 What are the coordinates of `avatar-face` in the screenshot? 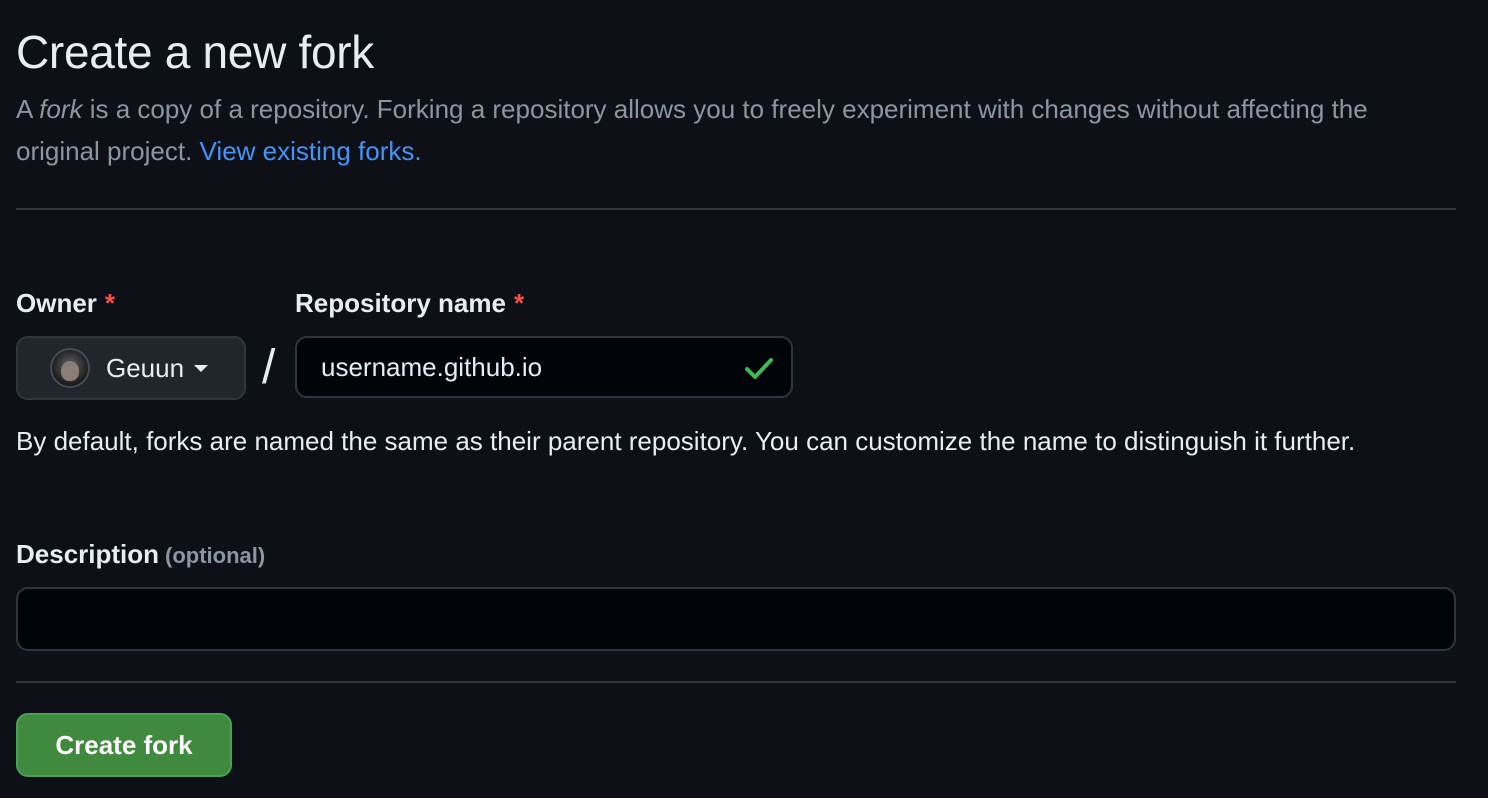 It's located at (70, 371).